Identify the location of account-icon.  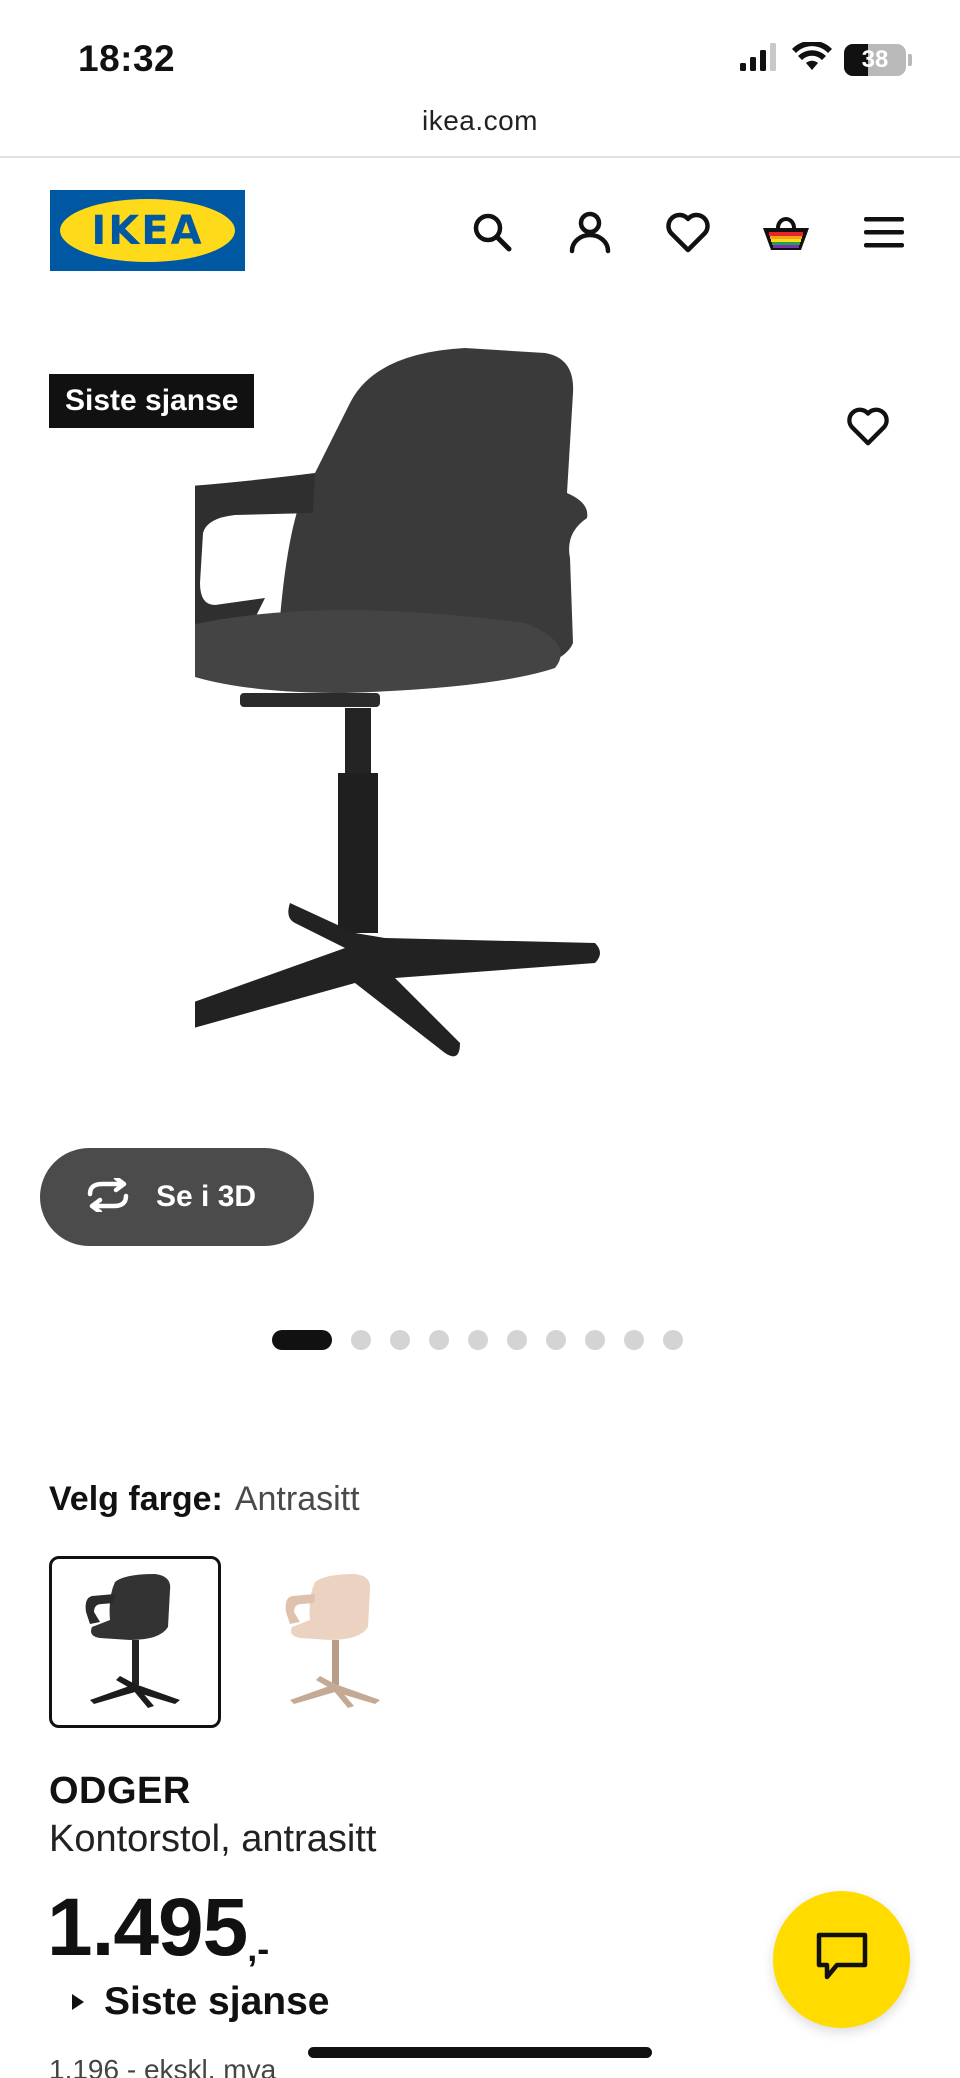
(590, 232).